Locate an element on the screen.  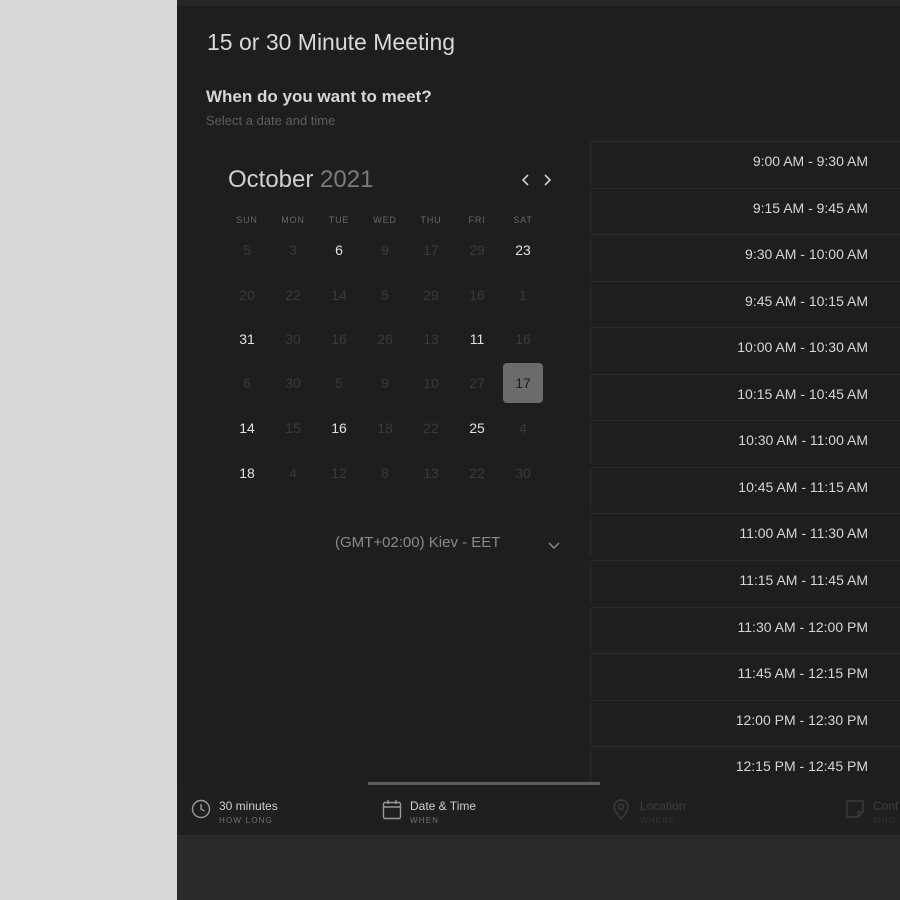
weekday-label: WED is located at coordinates (385, 220).